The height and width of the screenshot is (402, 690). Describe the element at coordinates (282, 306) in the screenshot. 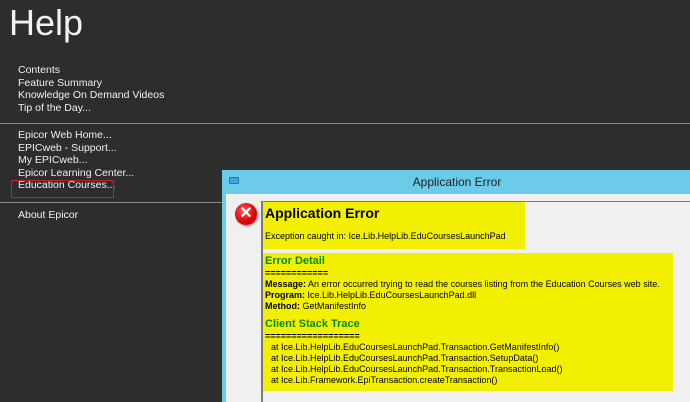

I see `method-label: Method:` at that location.